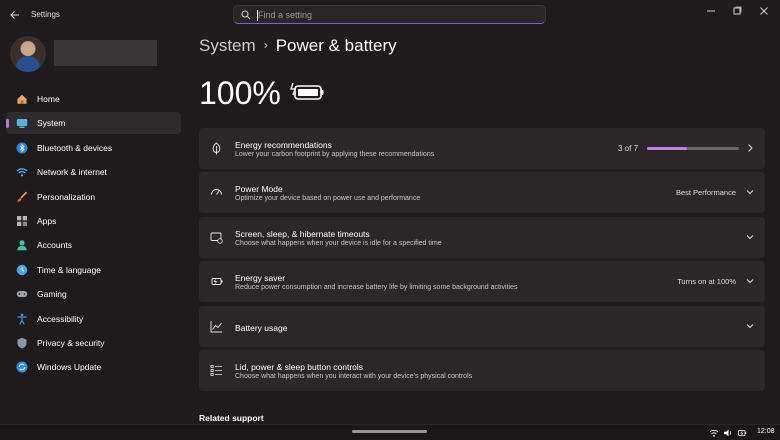  What do you see at coordinates (105, 53) in the screenshot?
I see `redacted-user-name` at bounding box center [105, 53].